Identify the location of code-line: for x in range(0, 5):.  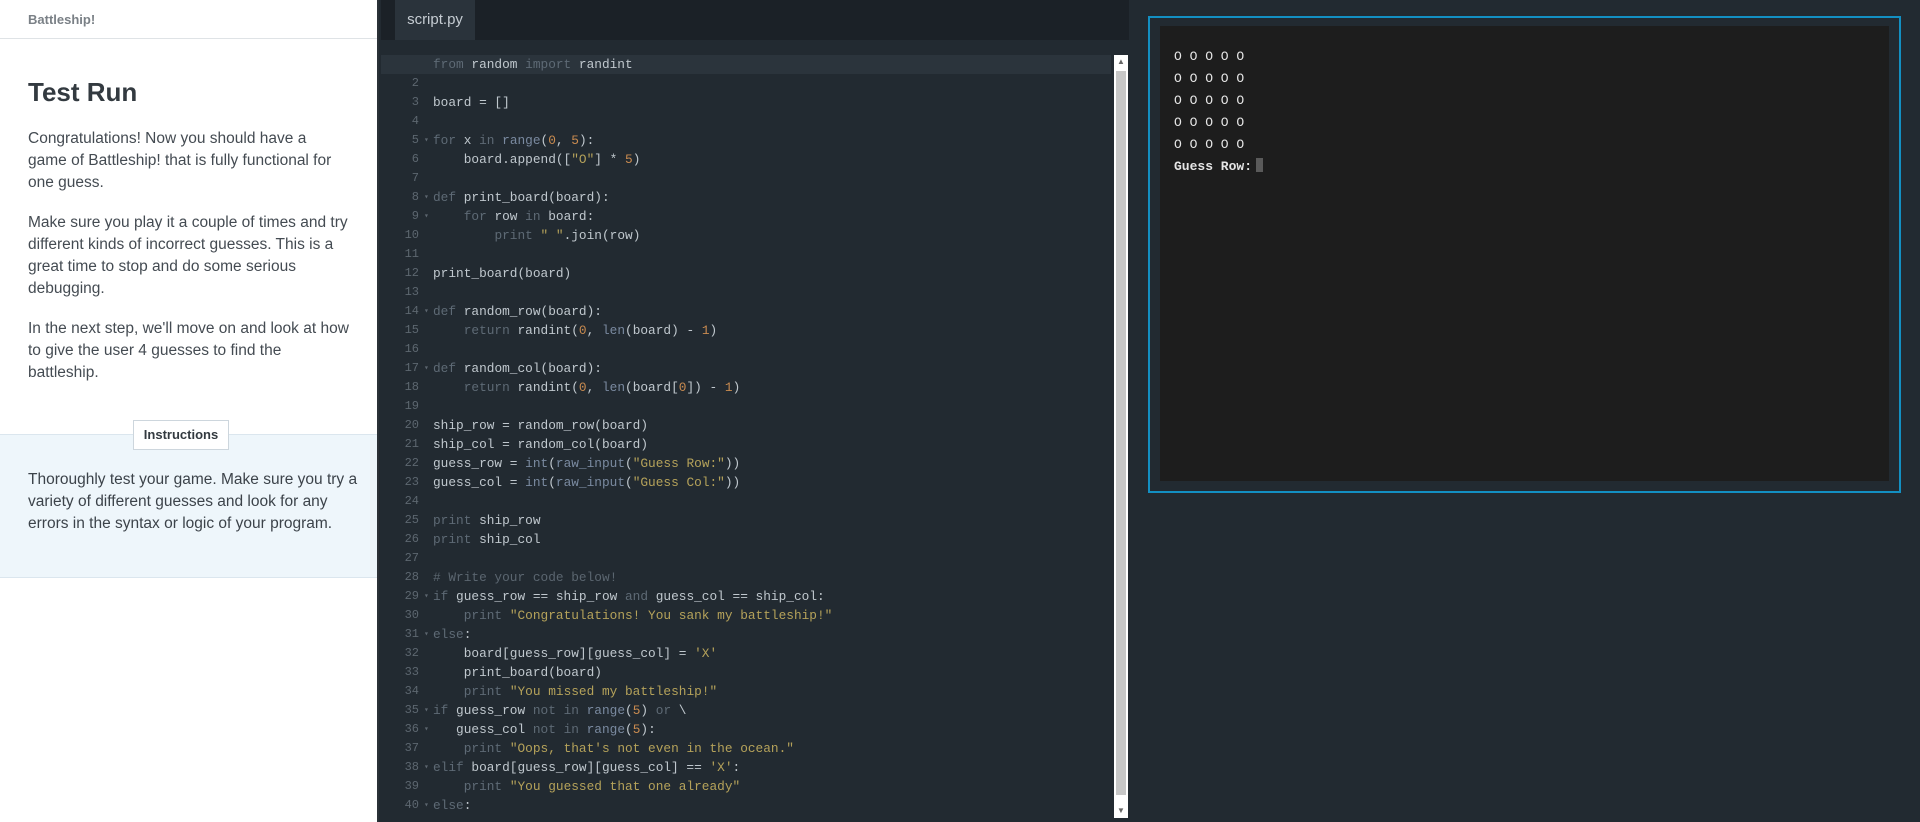
(758, 140).